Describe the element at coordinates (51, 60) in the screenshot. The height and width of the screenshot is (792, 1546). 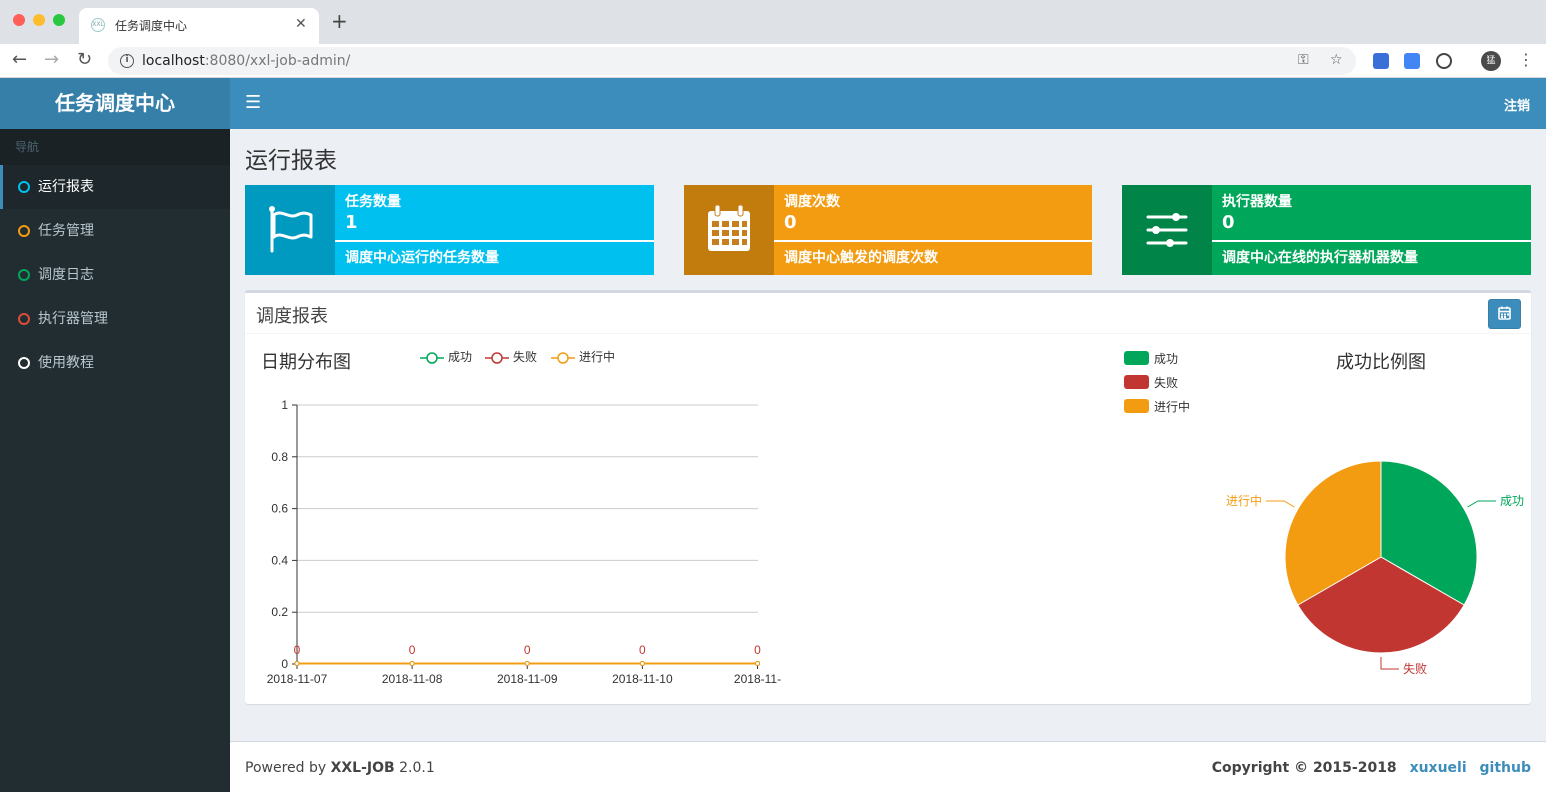
I see `forward-icon: →` at that location.